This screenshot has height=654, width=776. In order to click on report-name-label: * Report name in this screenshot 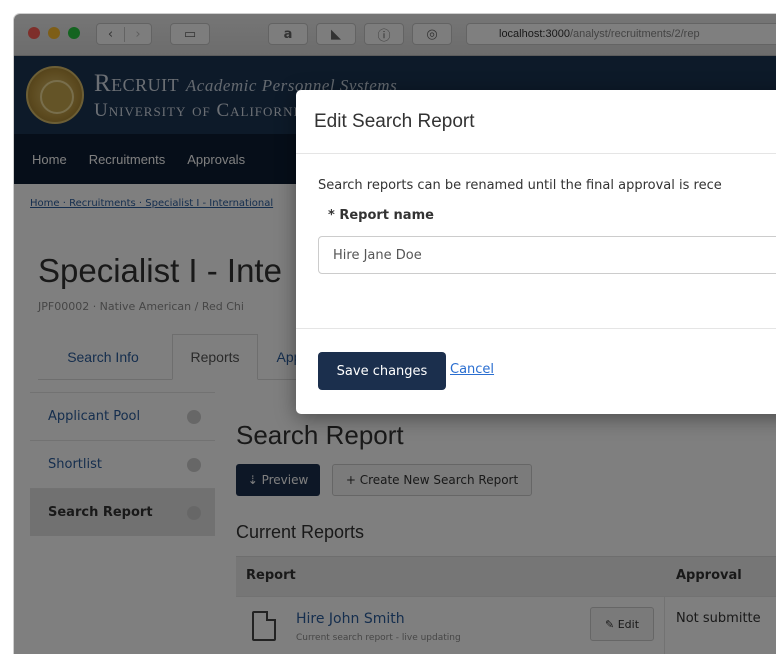, I will do `click(381, 215)`.